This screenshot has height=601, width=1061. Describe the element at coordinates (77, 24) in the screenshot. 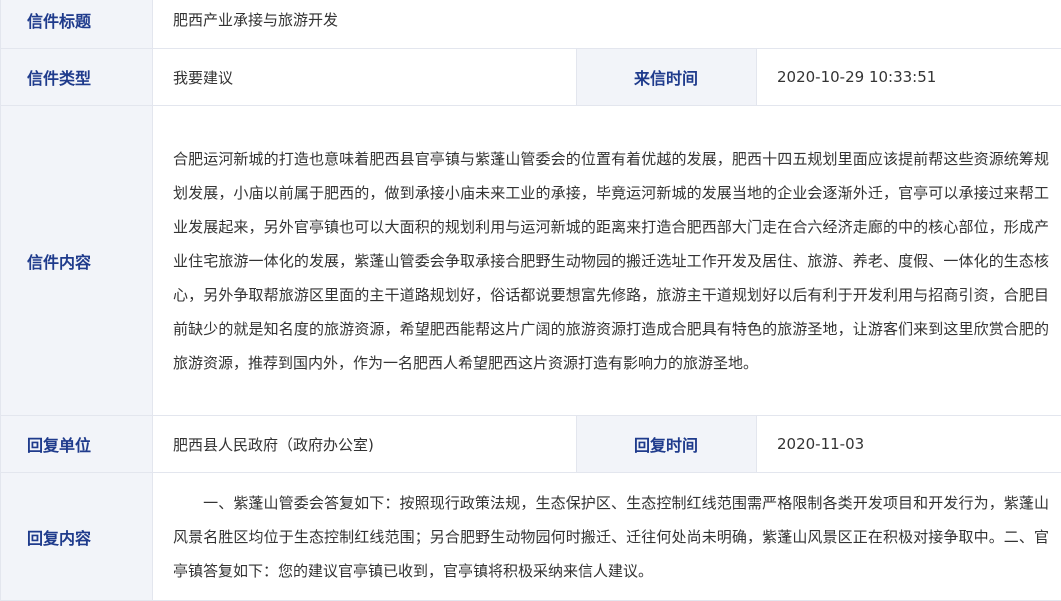

I see `title-label: 信件标题` at that location.